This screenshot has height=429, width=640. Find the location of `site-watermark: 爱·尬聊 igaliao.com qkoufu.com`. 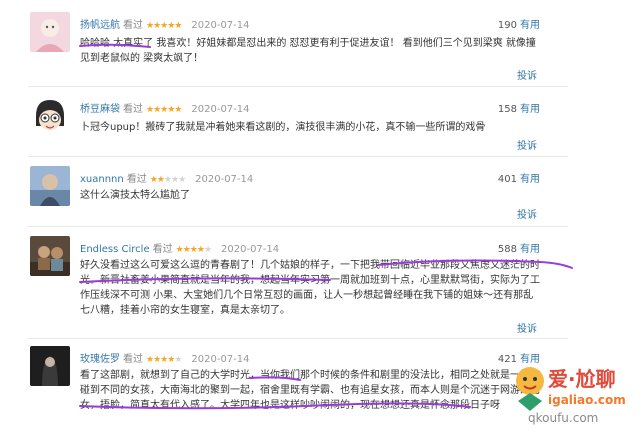

site-watermark: 爱·尬聊 igaliao.com qkoufu.com is located at coordinates (573, 393).